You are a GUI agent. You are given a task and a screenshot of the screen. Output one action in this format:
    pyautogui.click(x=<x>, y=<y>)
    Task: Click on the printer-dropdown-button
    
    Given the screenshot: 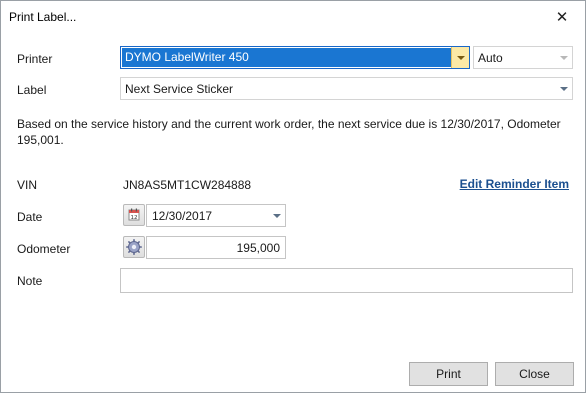 What is the action you would take?
    pyautogui.click(x=460, y=57)
    